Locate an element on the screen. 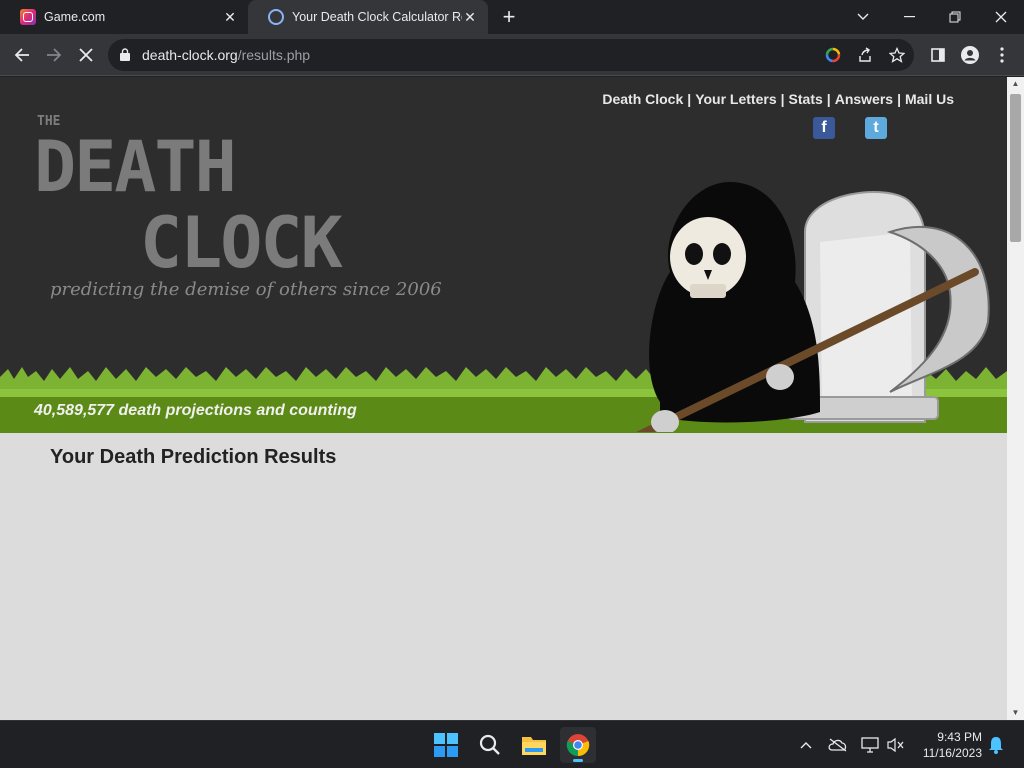 This screenshot has height=768, width=1024. address-bar: death-clock.org/results.php is located at coordinates (511, 55).